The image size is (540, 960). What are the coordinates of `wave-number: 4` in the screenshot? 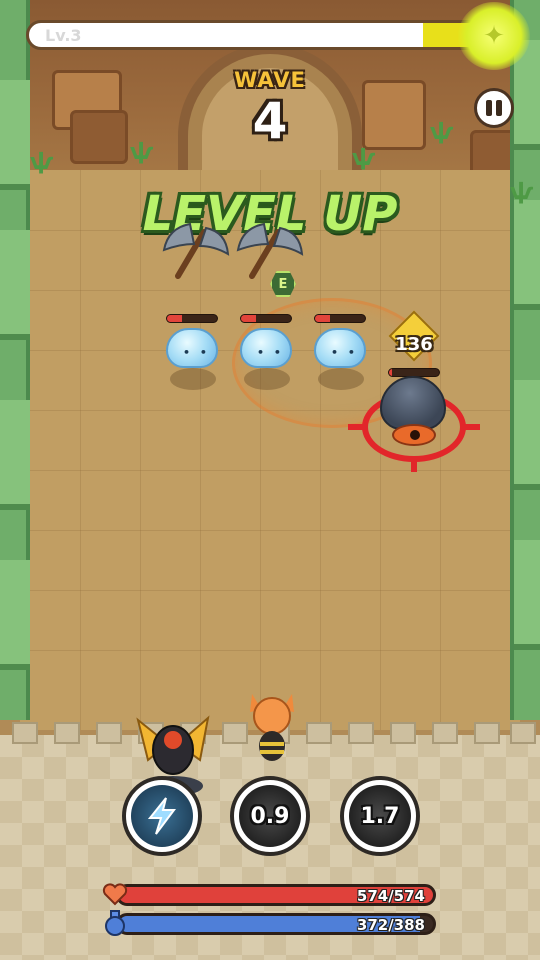 It's located at (270, 121).